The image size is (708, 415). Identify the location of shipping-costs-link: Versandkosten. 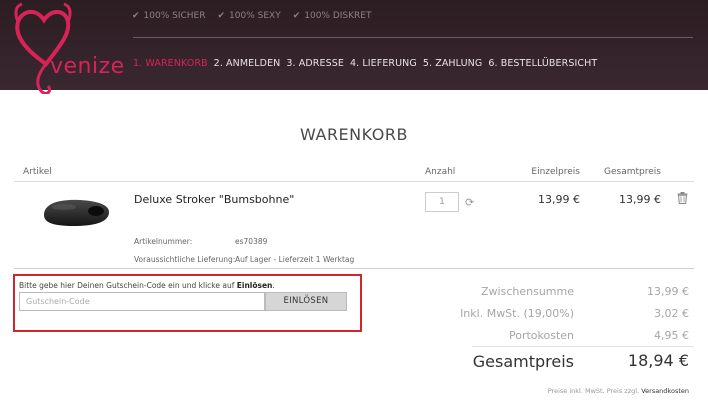
(665, 391).